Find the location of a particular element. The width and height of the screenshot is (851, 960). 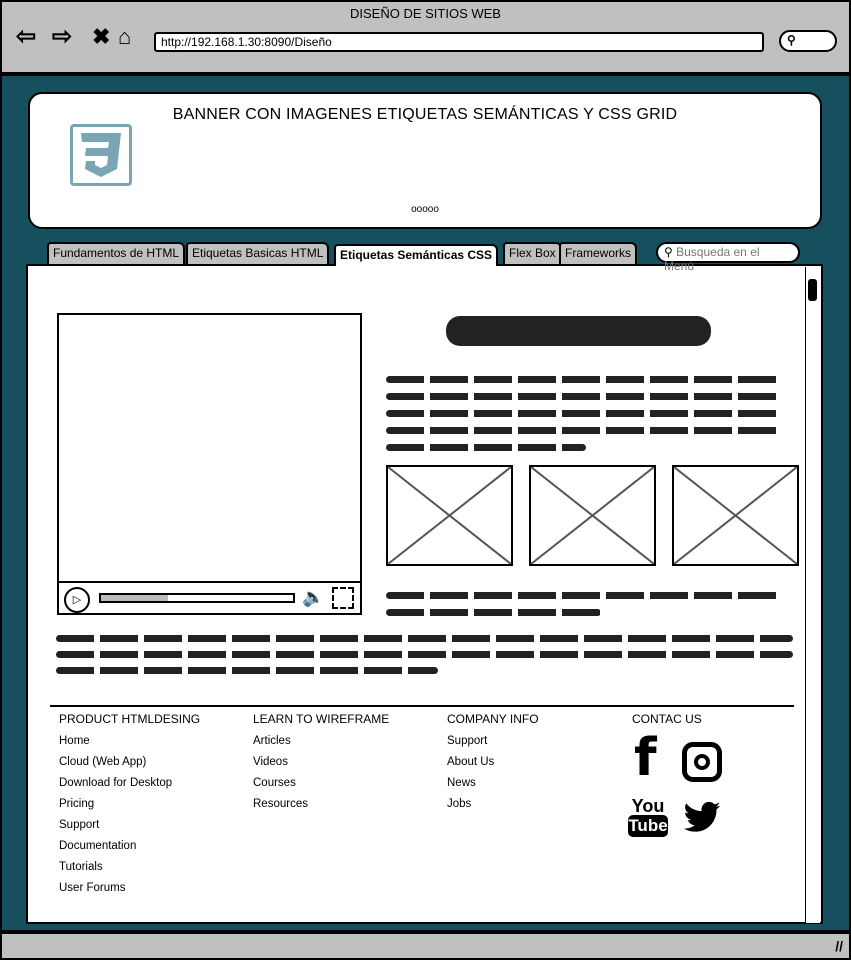

footer-col-contact: CONTAC US is located at coordinates (667, 719).